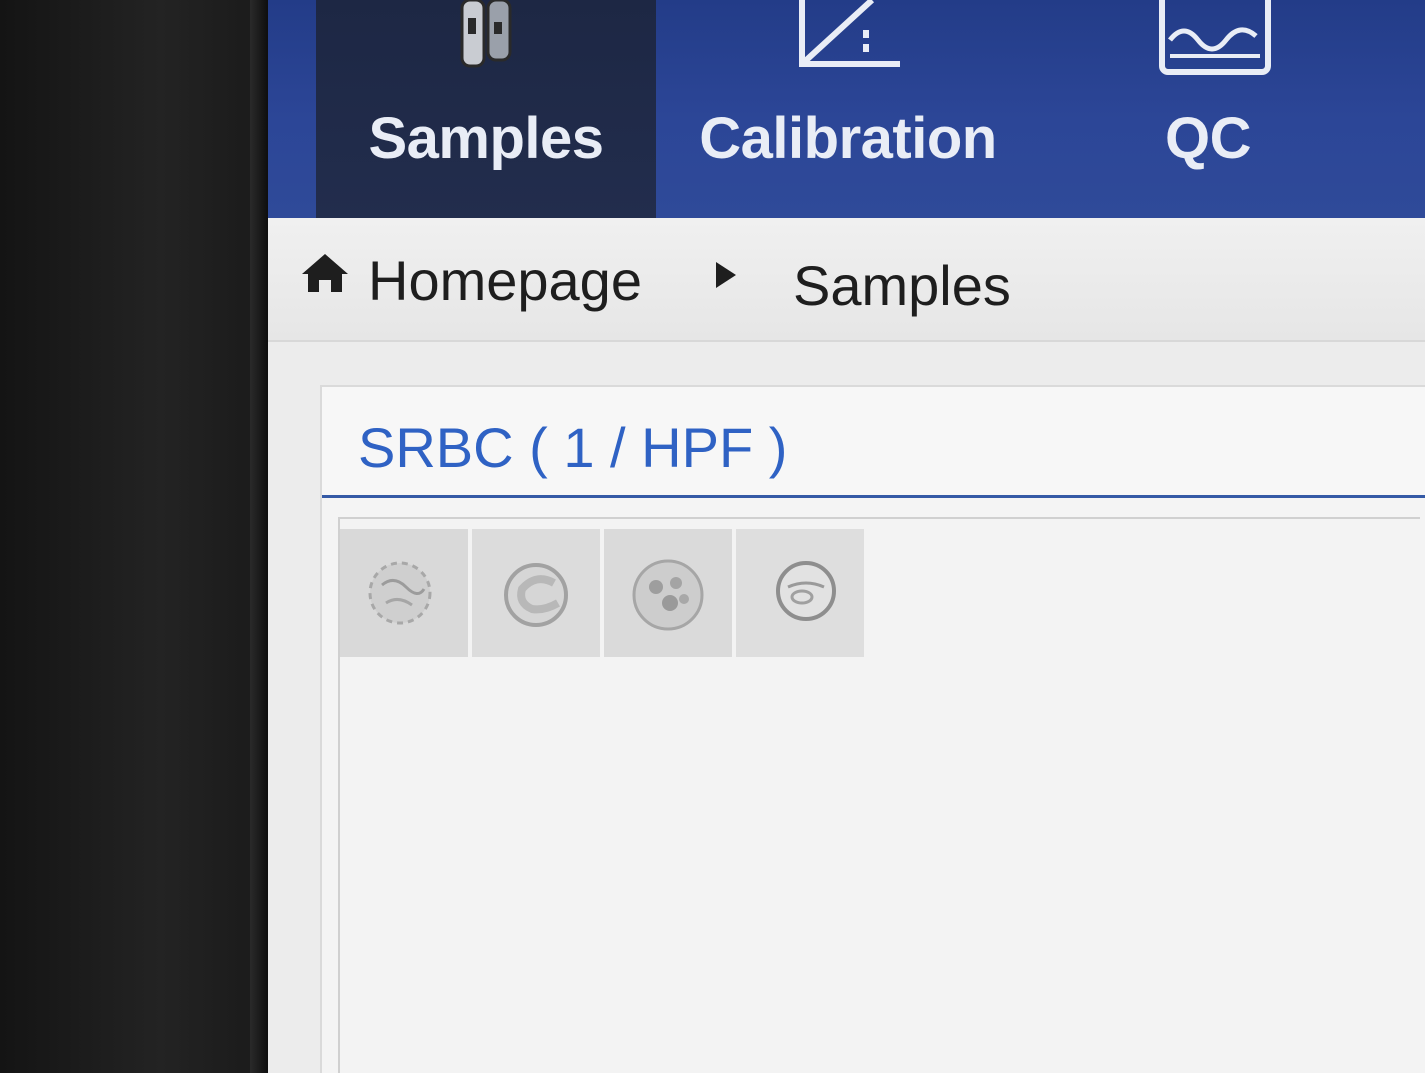 The width and height of the screenshot is (1425, 1073). I want to click on tab-samples-label: Samples, so click(486, 138).